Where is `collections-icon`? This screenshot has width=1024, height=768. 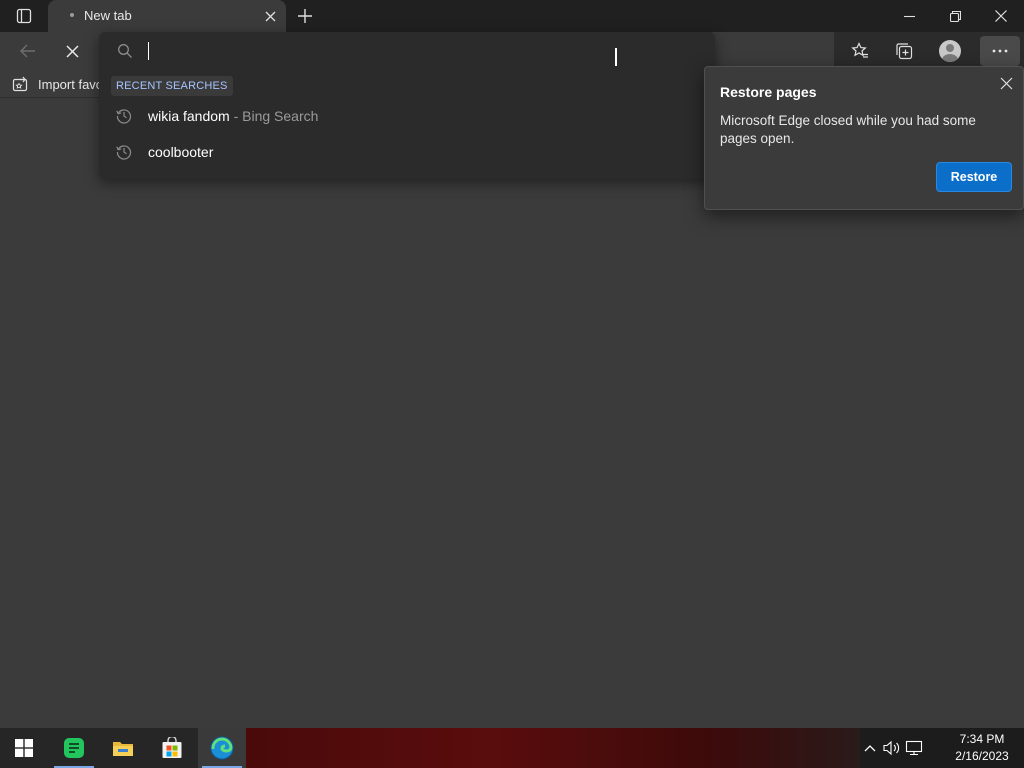
collections-icon is located at coordinates (904, 51).